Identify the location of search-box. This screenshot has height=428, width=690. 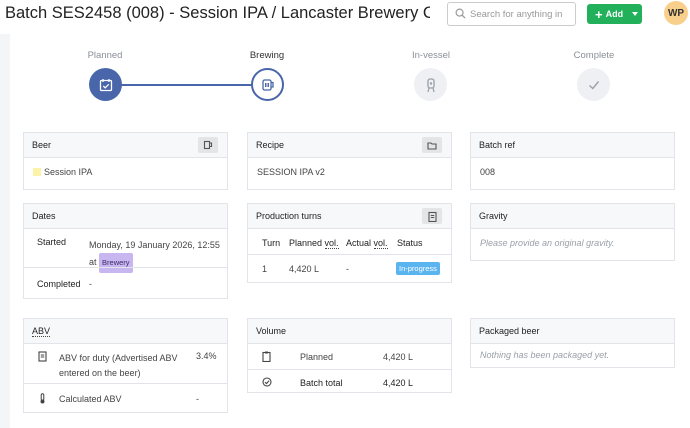
(511, 14).